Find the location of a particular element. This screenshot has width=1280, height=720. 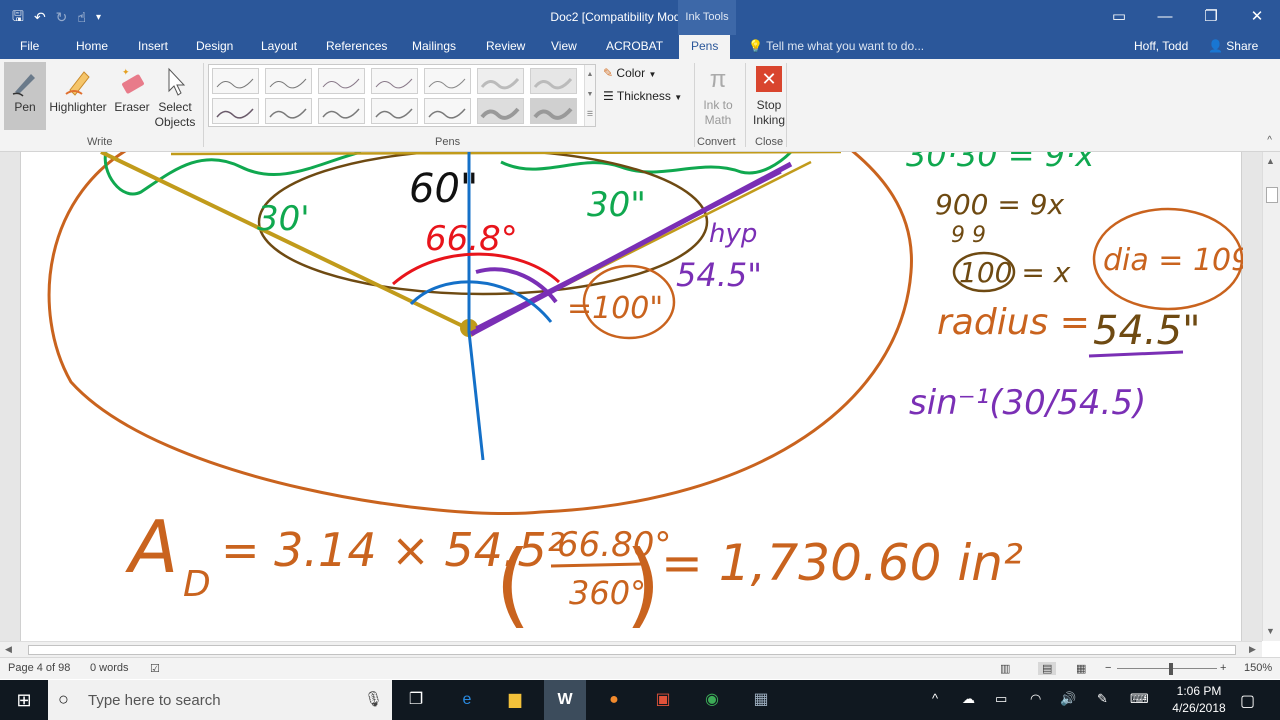

highlighter-button: Highlighter is located at coordinates (78, 90).